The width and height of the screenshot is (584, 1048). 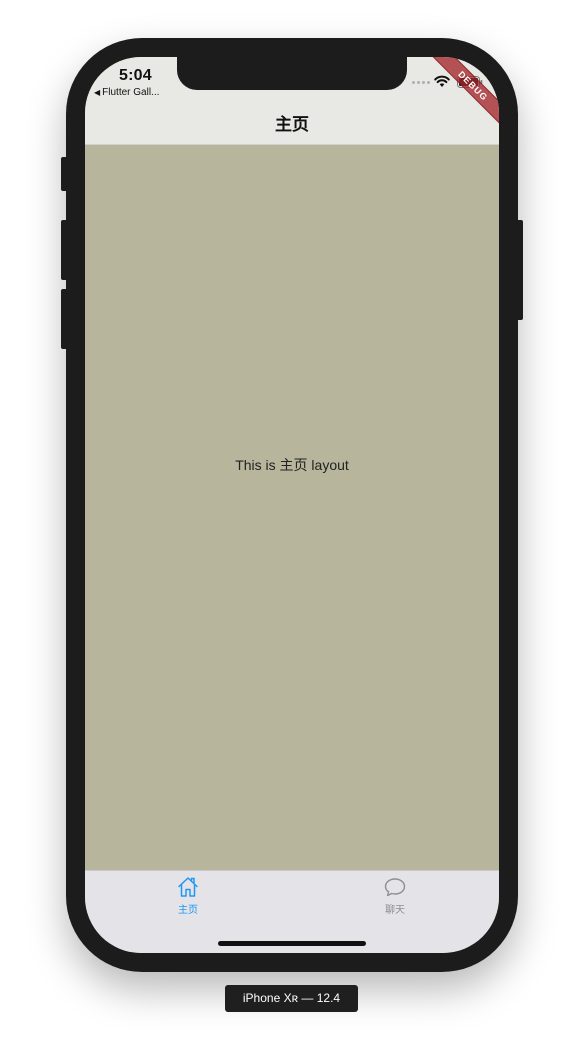 What do you see at coordinates (291, 998) in the screenshot?
I see `device-label: iPhone Xʀ — 12.4` at bounding box center [291, 998].